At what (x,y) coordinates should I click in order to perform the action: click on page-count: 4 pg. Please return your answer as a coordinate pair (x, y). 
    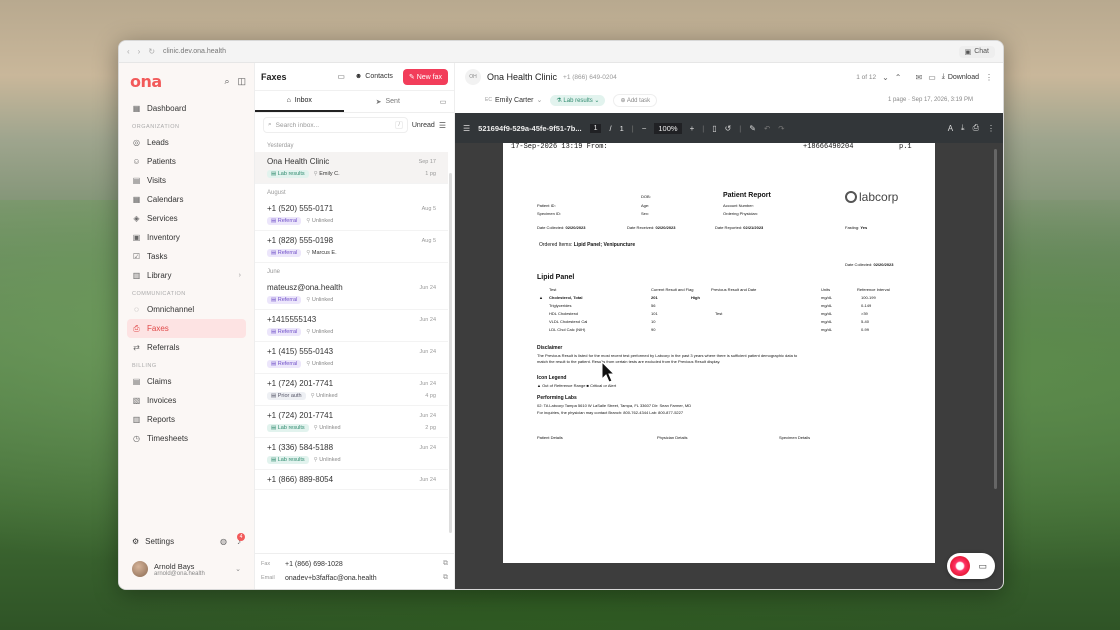
    Looking at the image, I should click on (430, 396).